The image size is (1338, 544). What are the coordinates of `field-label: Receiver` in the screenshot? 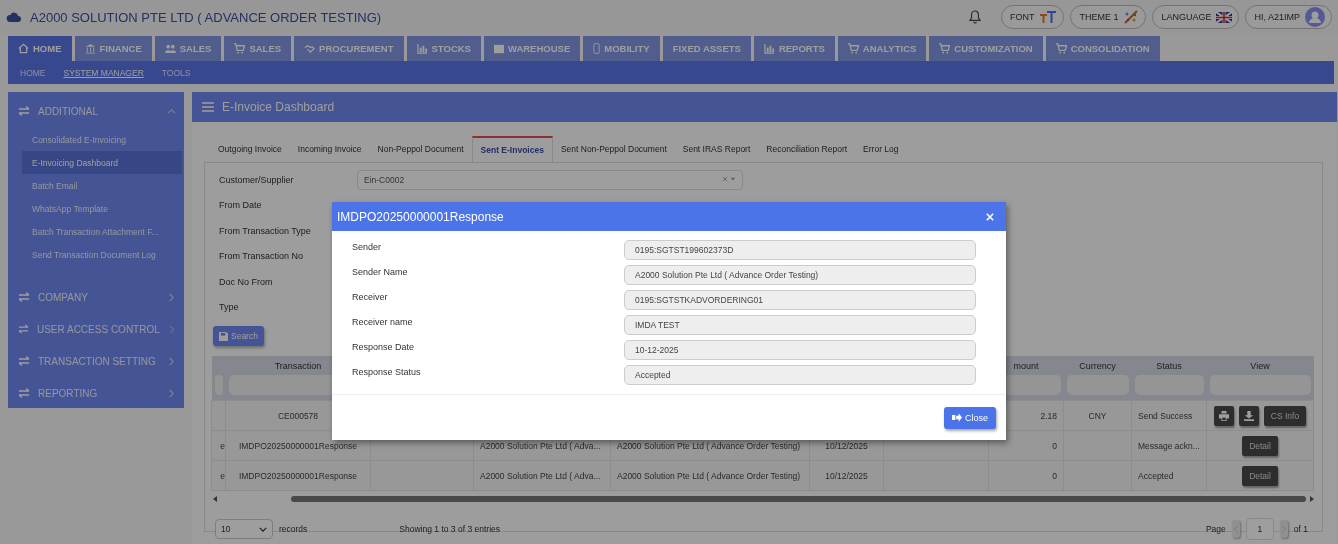 It's located at (370, 296).